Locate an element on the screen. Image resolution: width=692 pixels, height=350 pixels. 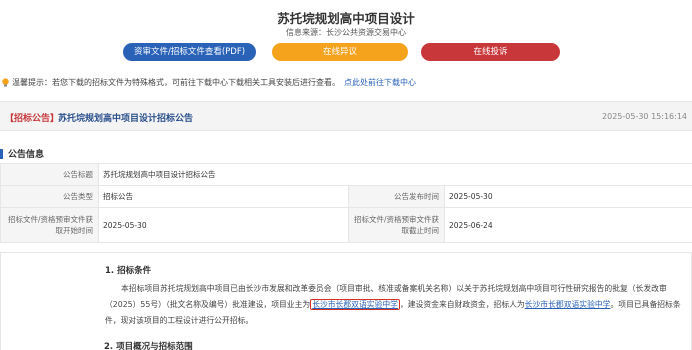
page-title: 苏托垸规划高中项目设计 is located at coordinates (346, 18).